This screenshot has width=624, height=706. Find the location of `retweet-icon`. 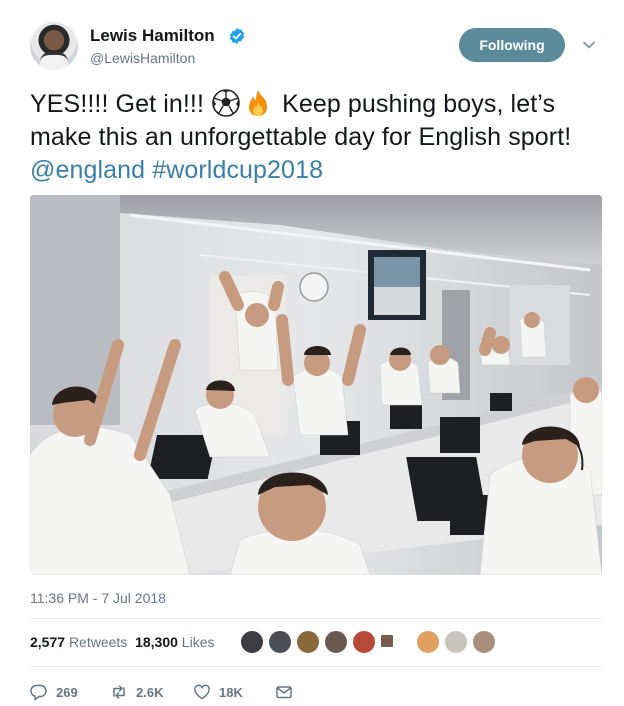

retweet-icon is located at coordinates (119, 692).